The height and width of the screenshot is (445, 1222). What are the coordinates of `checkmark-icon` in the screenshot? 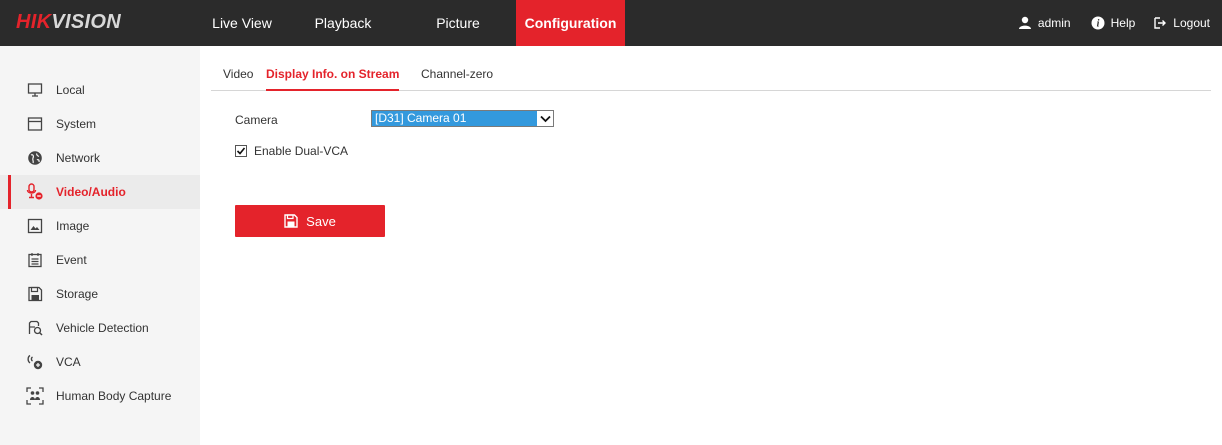 It's located at (241, 151).